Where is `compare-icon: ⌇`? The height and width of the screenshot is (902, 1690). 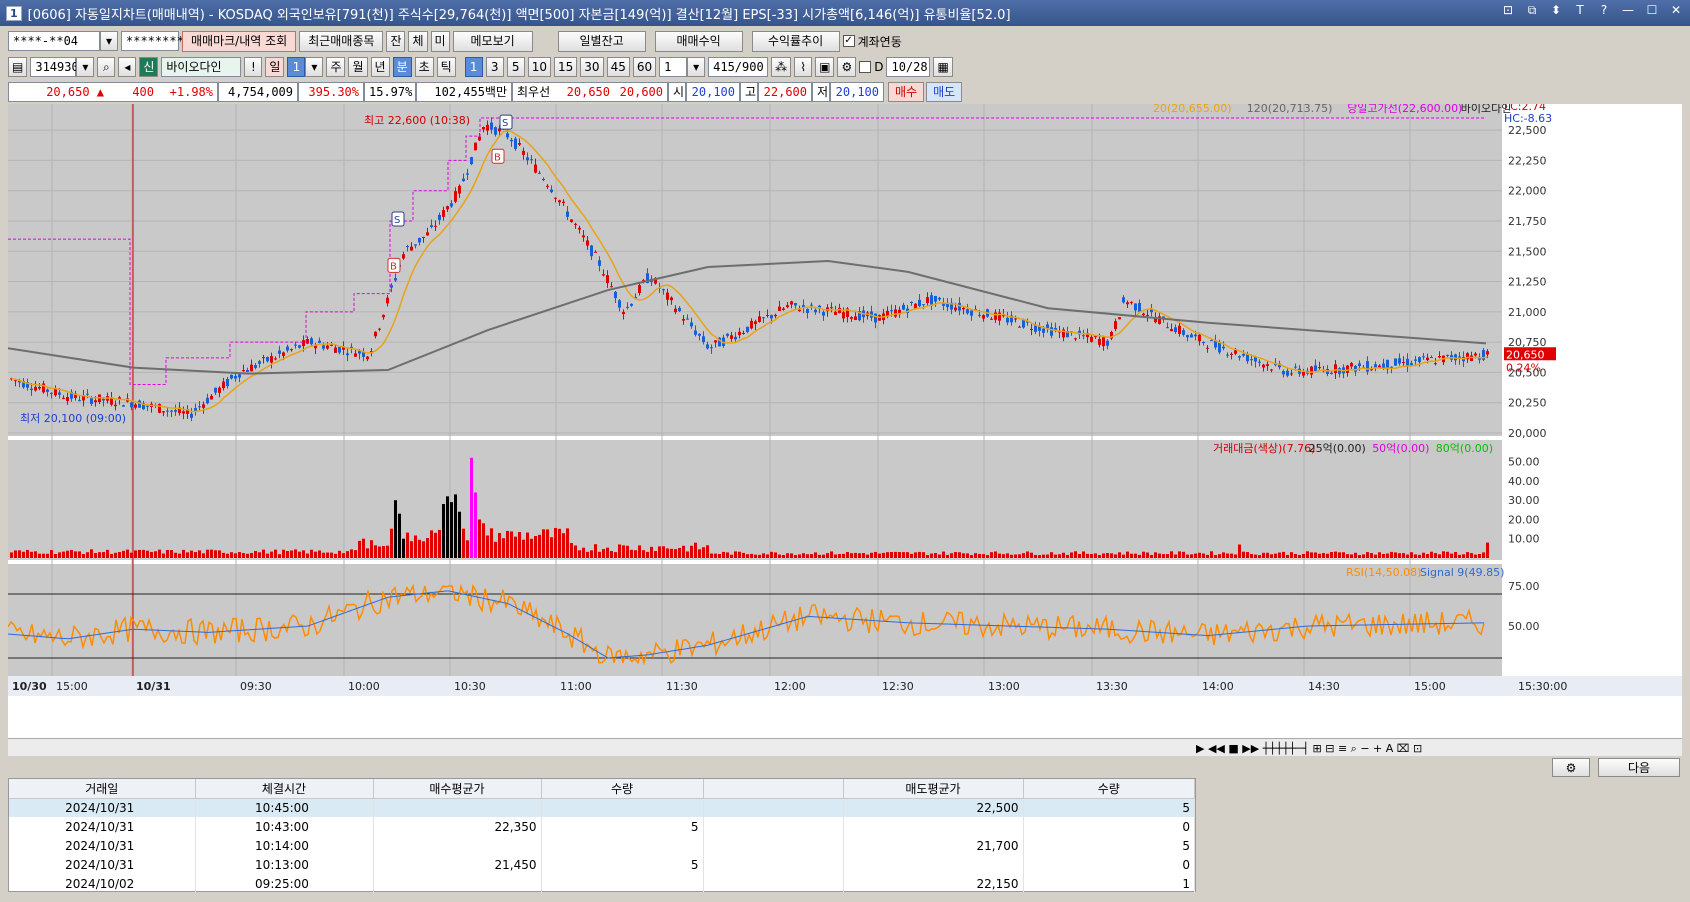
compare-icon: ⌇ is located at coordinates (803, 67).